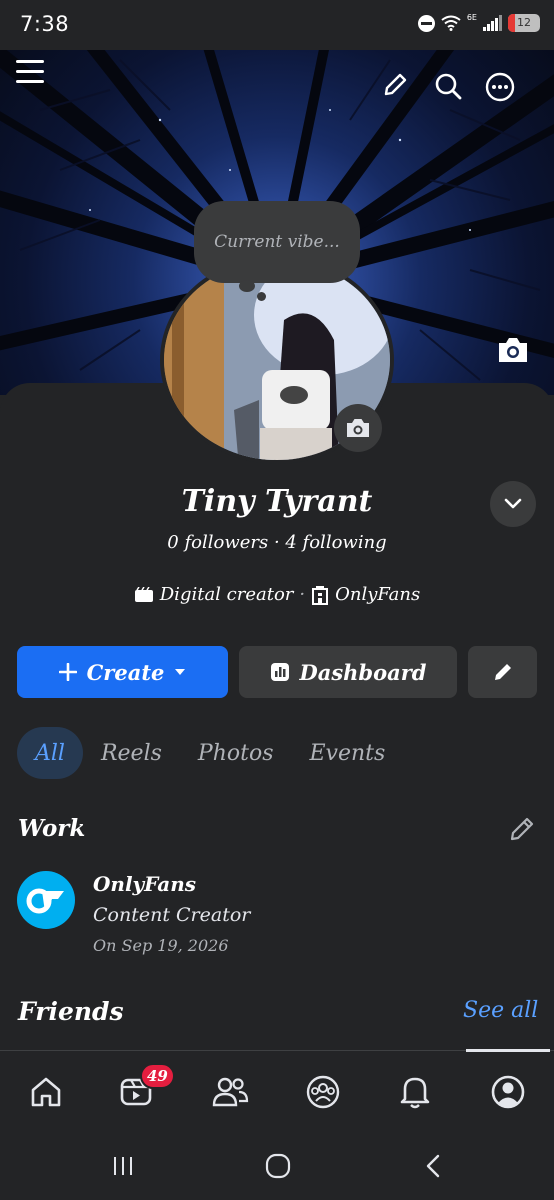 This screenshot has height=1200, width=554. I want to click on see-all-friends-link: See all, so click(500, 1010).